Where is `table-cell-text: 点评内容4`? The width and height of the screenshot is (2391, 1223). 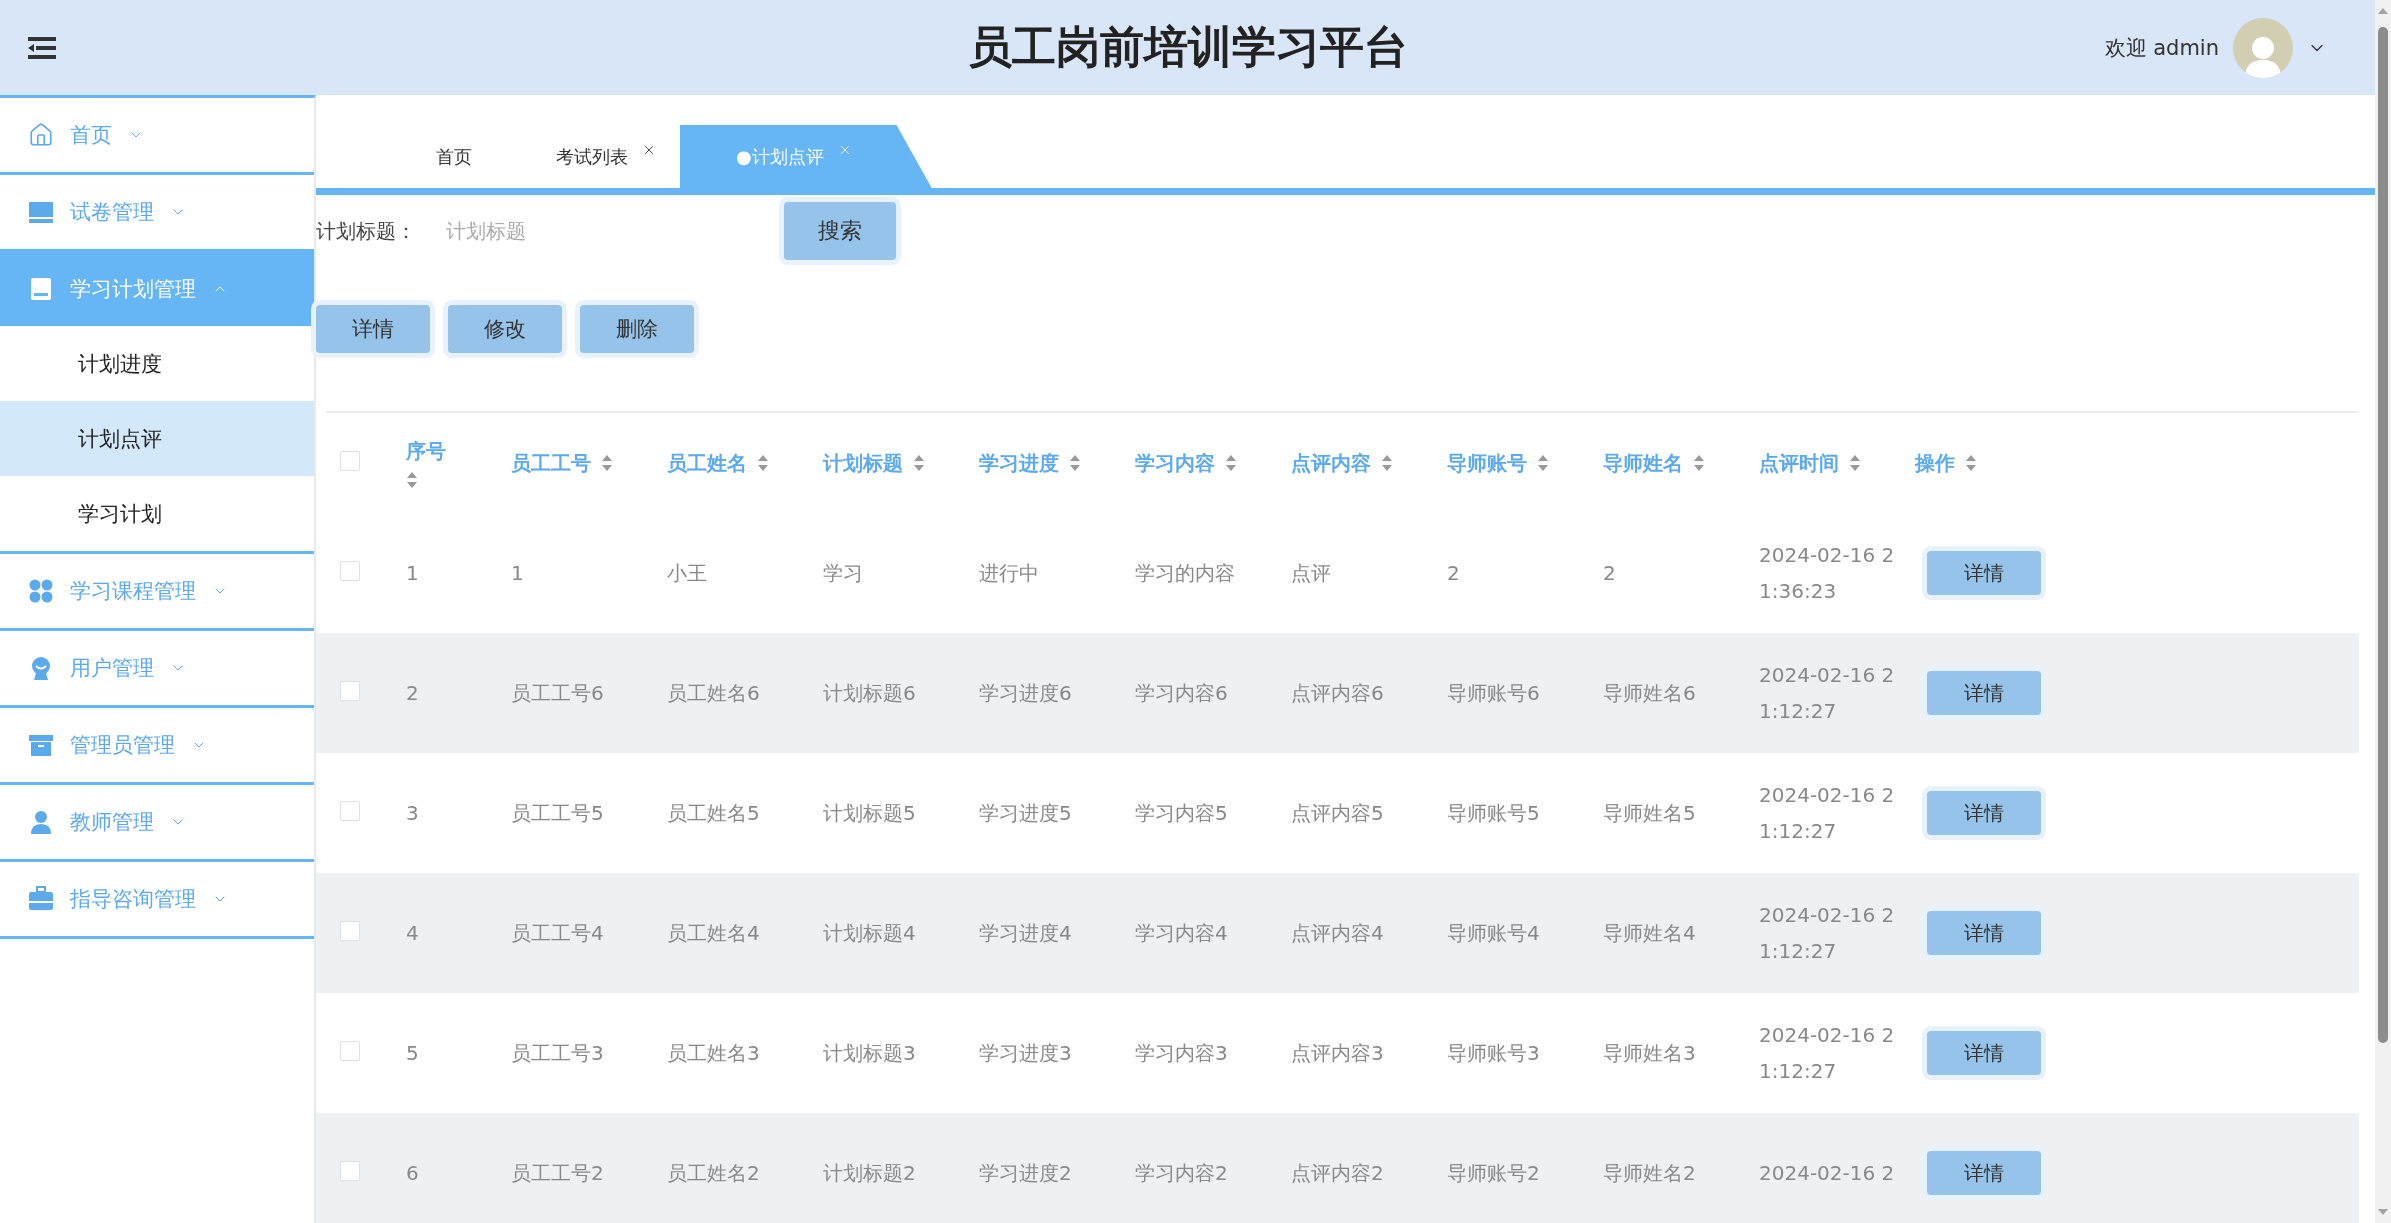 table-cell-text: 点评内容4 is located at coordinates (1338, 933).